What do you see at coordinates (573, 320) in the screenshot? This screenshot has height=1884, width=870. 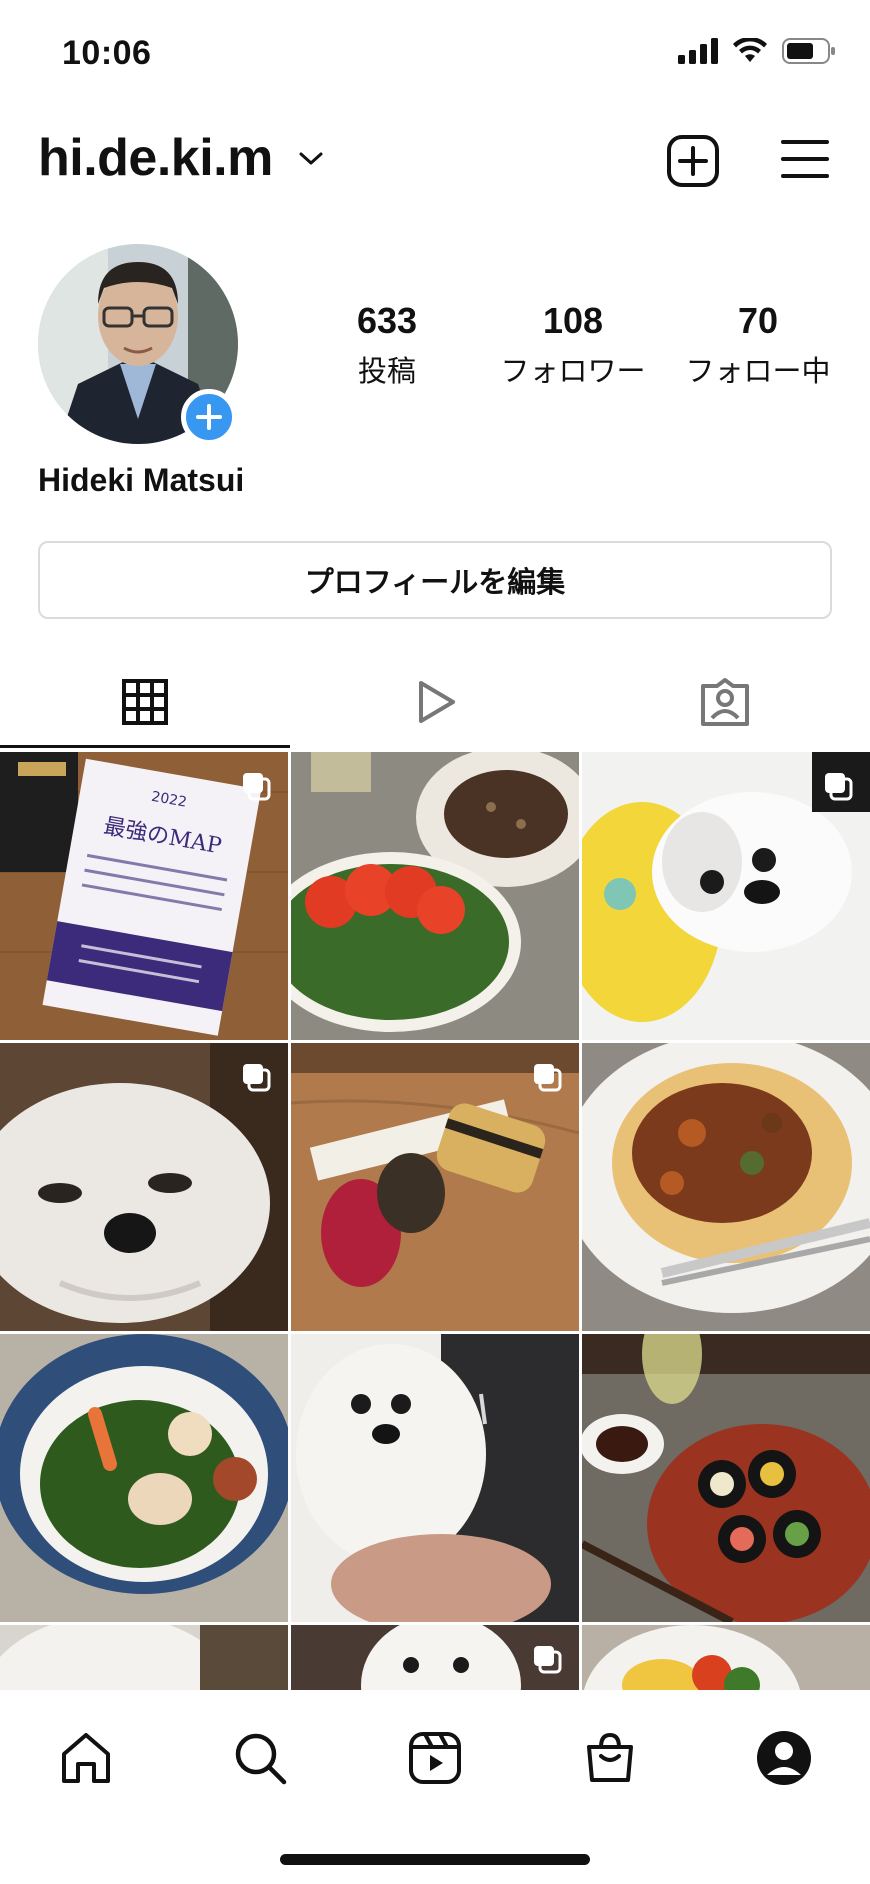 I see `stat-value: 108` at bounding box center [573, 320].